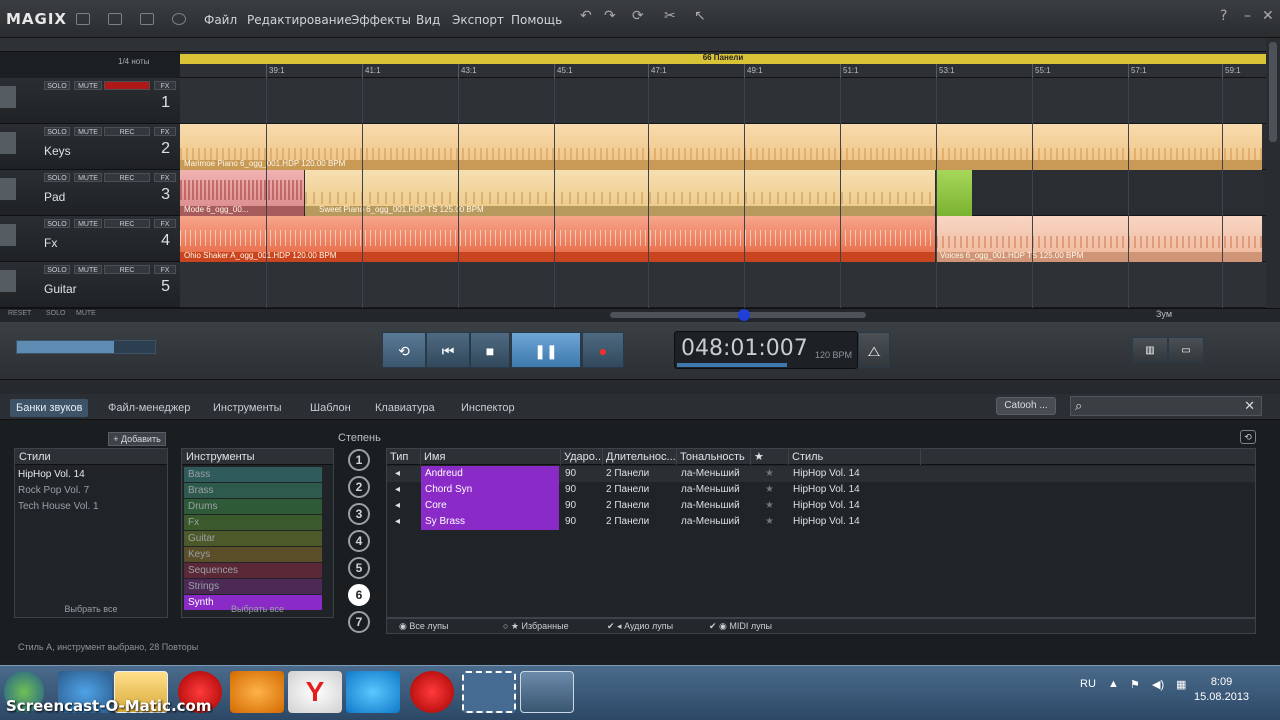  I want to click on skype-icon, so click(373, 692).